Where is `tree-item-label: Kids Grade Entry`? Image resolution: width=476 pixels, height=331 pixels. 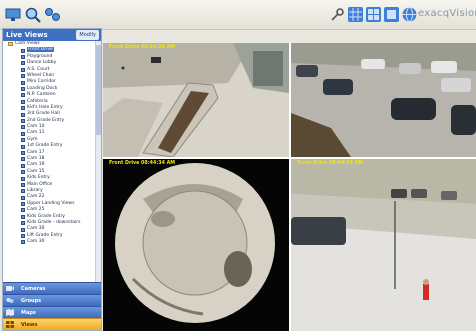 tree-item-label: Kids Grade Entry is located at coordinates (46, 216).